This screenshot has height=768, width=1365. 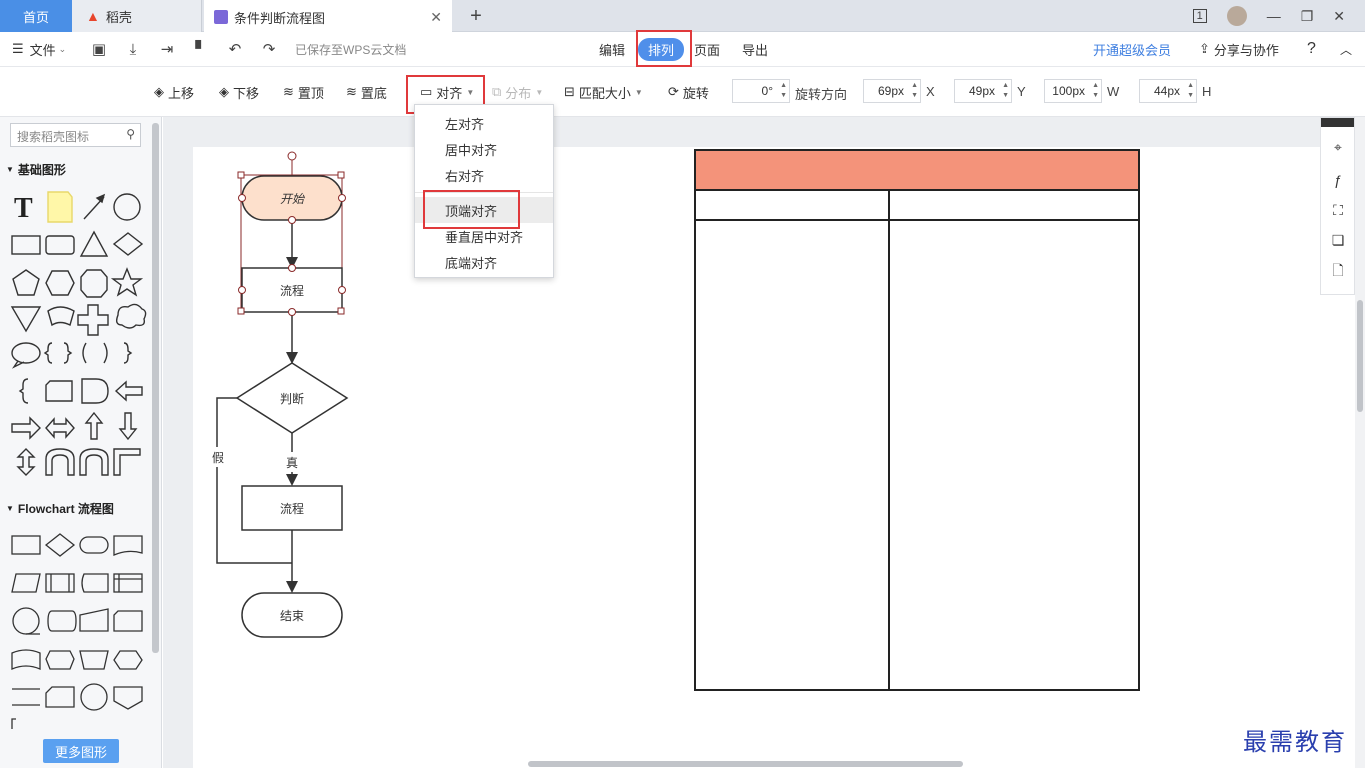 I want to click on rotate-direction-button: 旋转方向, so click(x=821, y=93).